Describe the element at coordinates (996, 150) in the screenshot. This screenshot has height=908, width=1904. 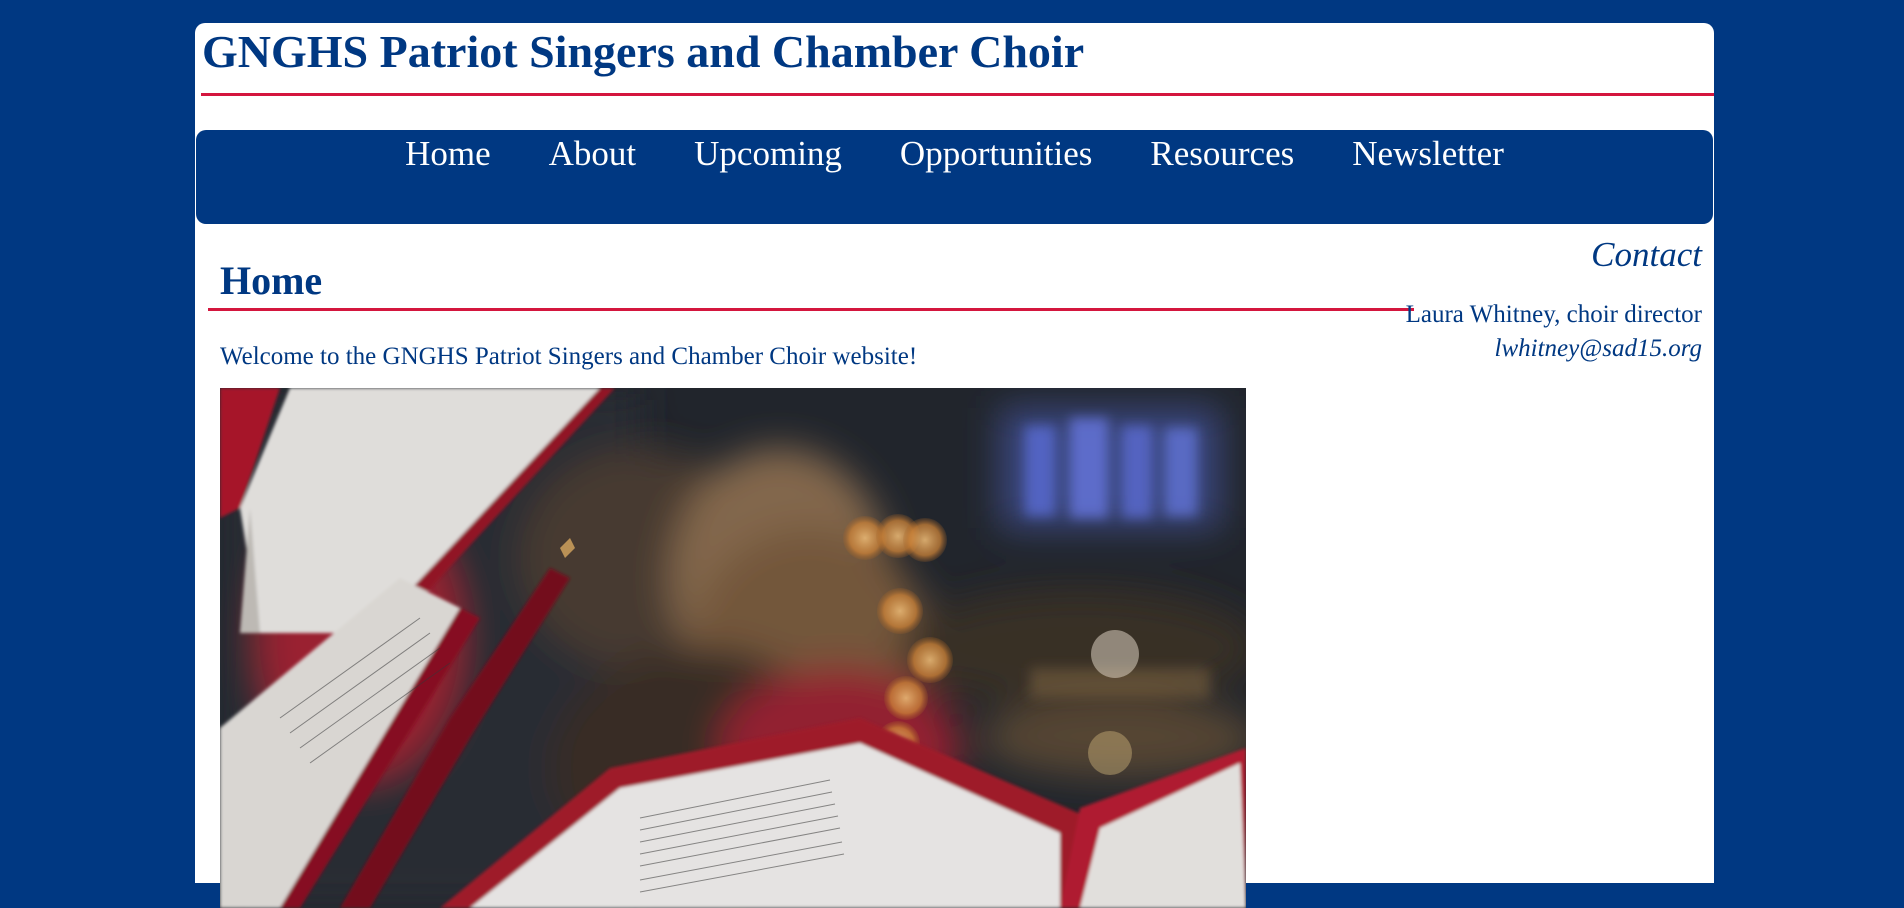
I see `nav-item-opportunities: Opportunities` at that location.